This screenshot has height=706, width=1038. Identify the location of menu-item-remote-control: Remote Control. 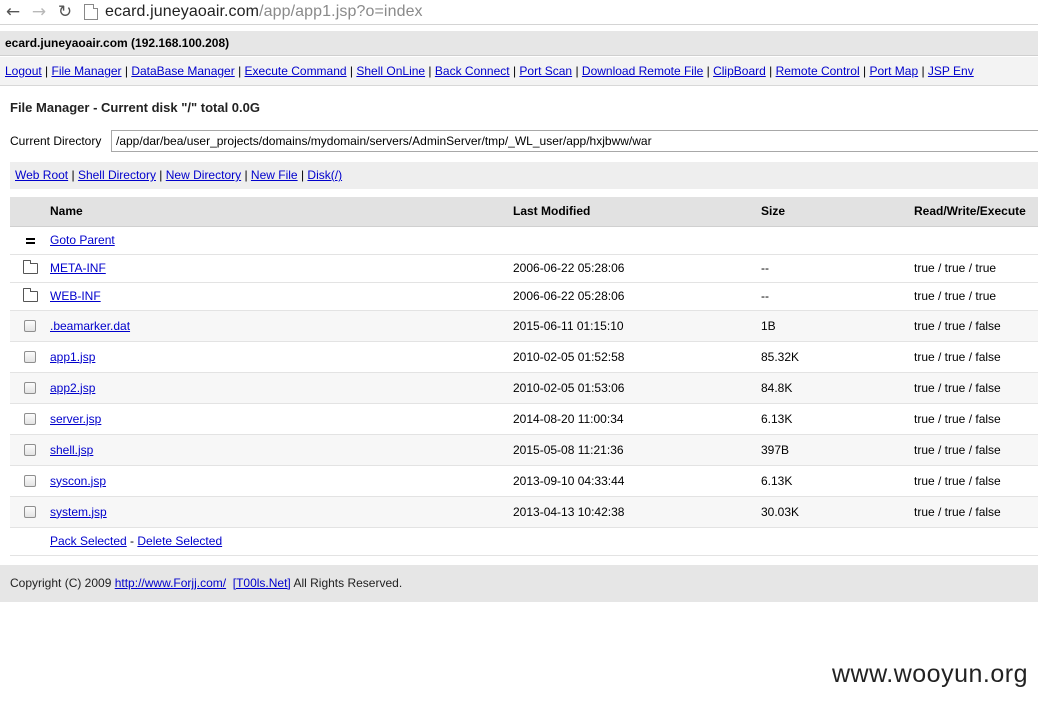
(818, 71).